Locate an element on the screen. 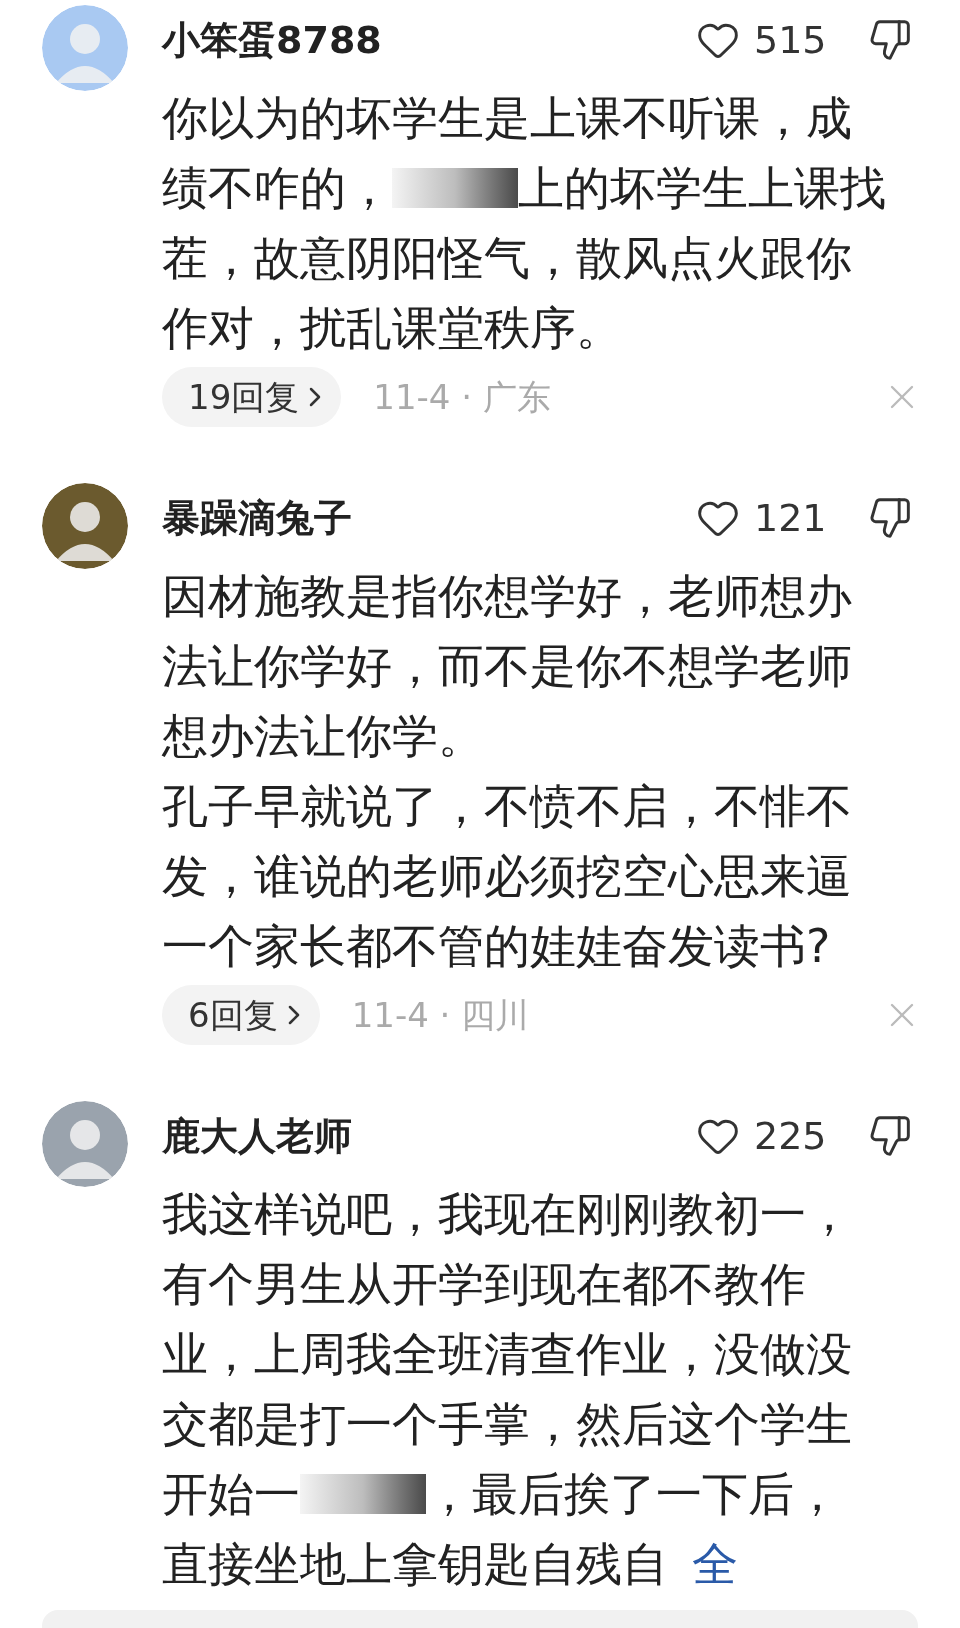  comment-text: 业，上周我全班清查作业，没做没 is located at coordinates (507, 1354).